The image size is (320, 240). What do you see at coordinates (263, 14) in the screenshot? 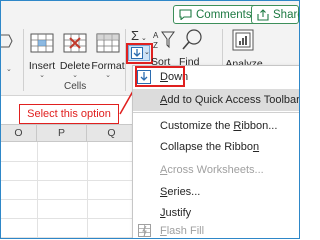
I see `share-icon` at bounding box center [263, 14].